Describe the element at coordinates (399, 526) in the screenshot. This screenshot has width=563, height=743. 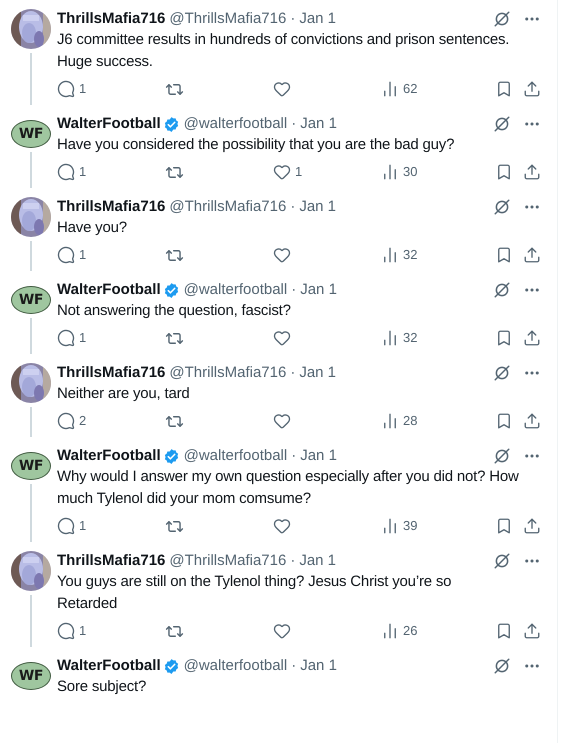
I see `views-button: 39` at that location.